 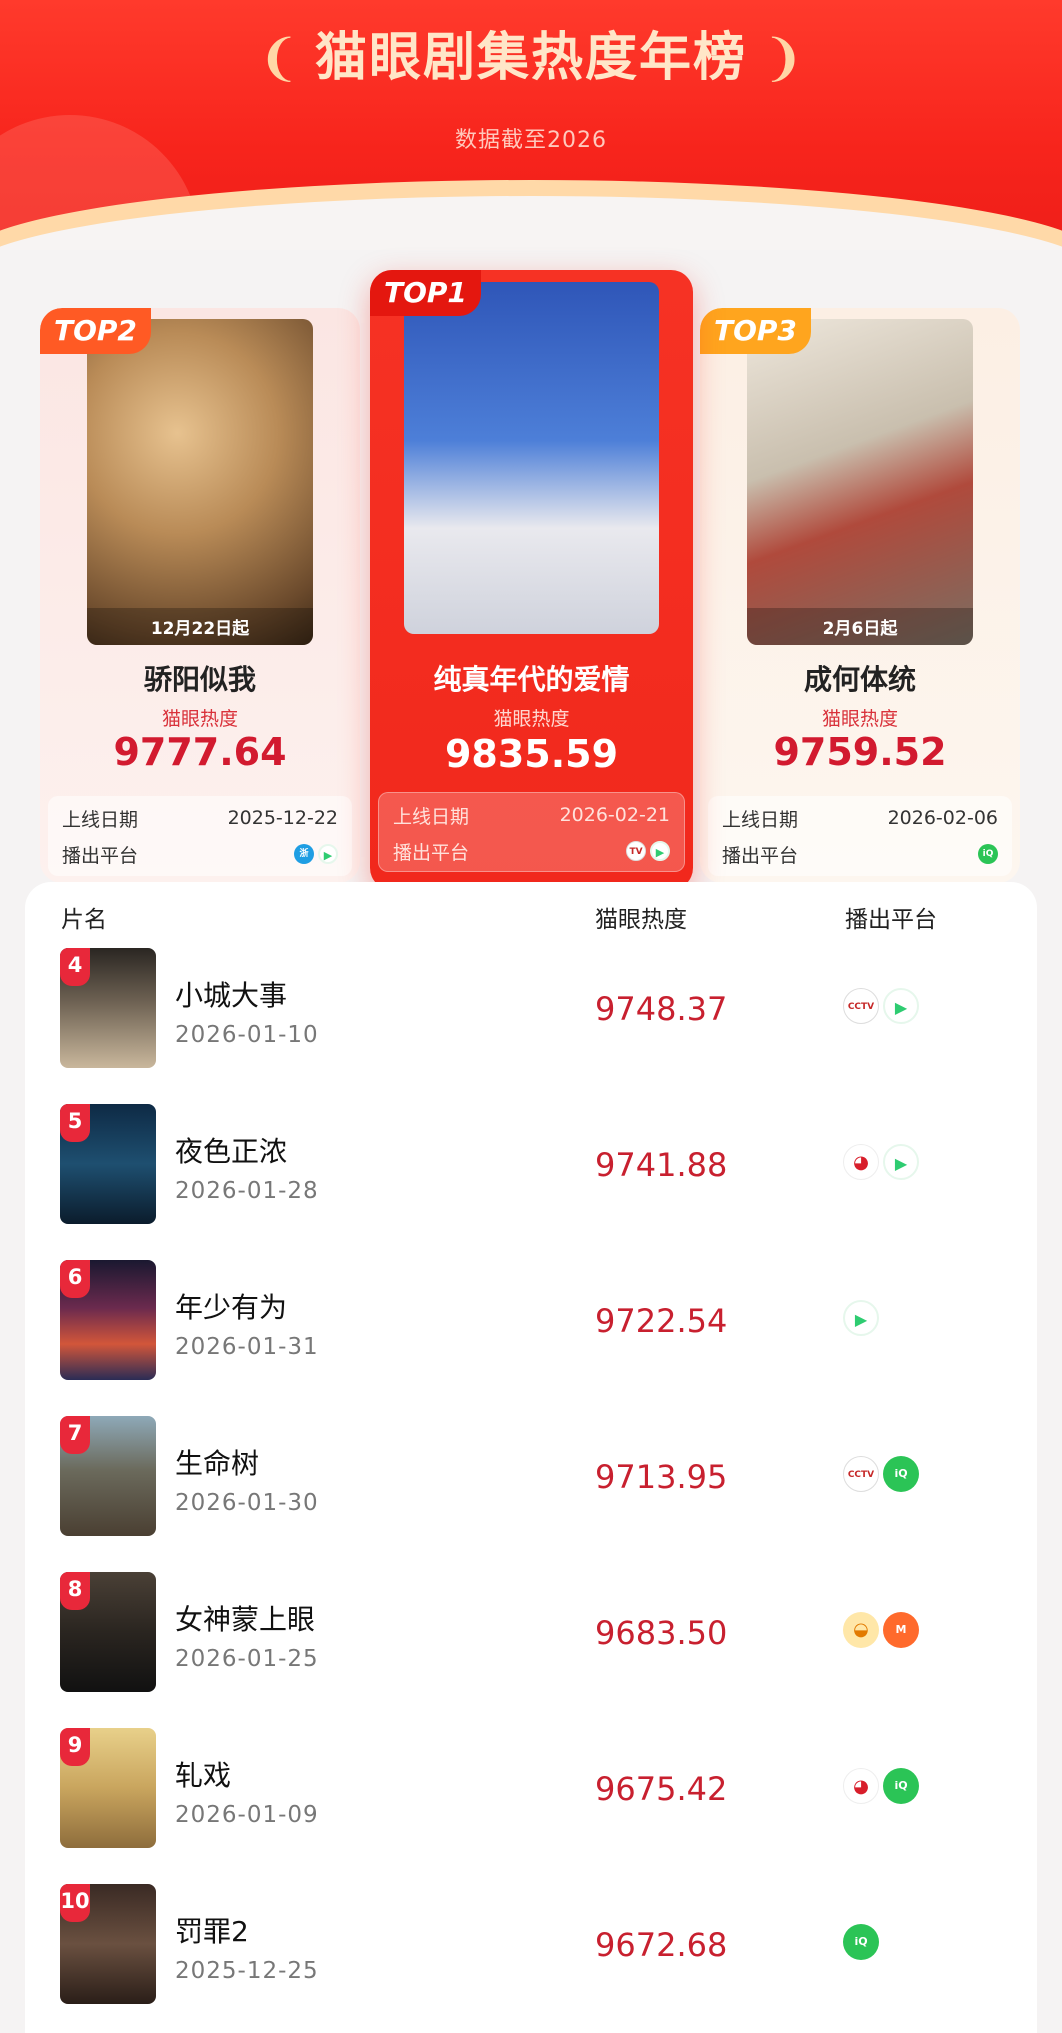 I want to click on drama-title: 女神蒙上眼, so click(x=245, y=1619).